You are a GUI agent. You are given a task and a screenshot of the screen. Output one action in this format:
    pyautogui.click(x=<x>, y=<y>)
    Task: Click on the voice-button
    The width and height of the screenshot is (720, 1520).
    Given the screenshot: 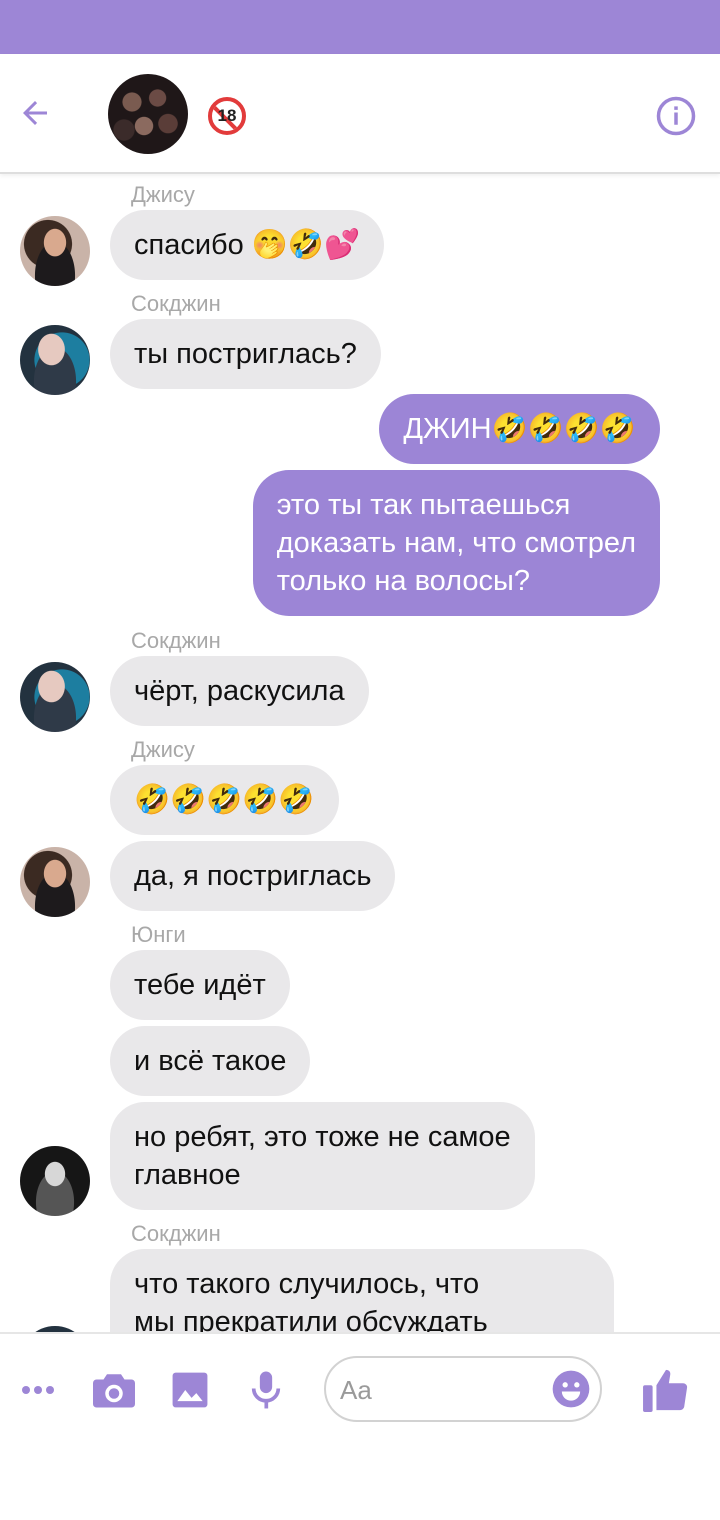 What is the action you would take?
    pyautogui.click(x=266, y=1390)
    